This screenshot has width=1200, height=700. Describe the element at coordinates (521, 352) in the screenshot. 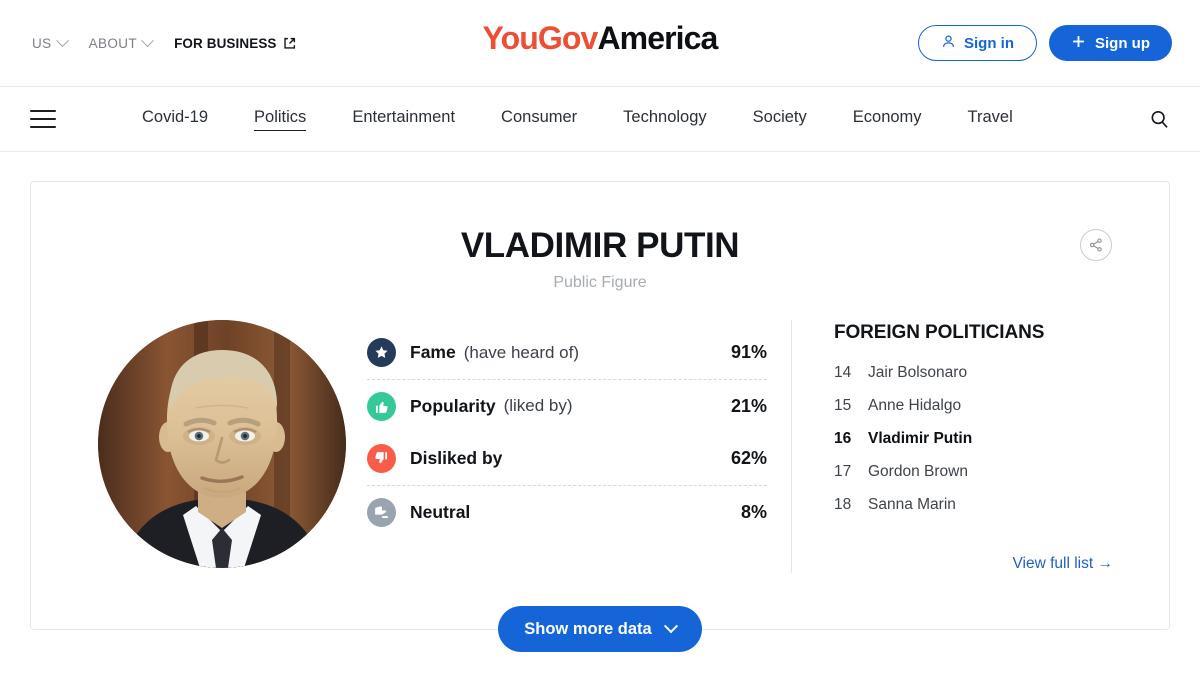

I see `stat-sublabel: (have heard of)` at that location.